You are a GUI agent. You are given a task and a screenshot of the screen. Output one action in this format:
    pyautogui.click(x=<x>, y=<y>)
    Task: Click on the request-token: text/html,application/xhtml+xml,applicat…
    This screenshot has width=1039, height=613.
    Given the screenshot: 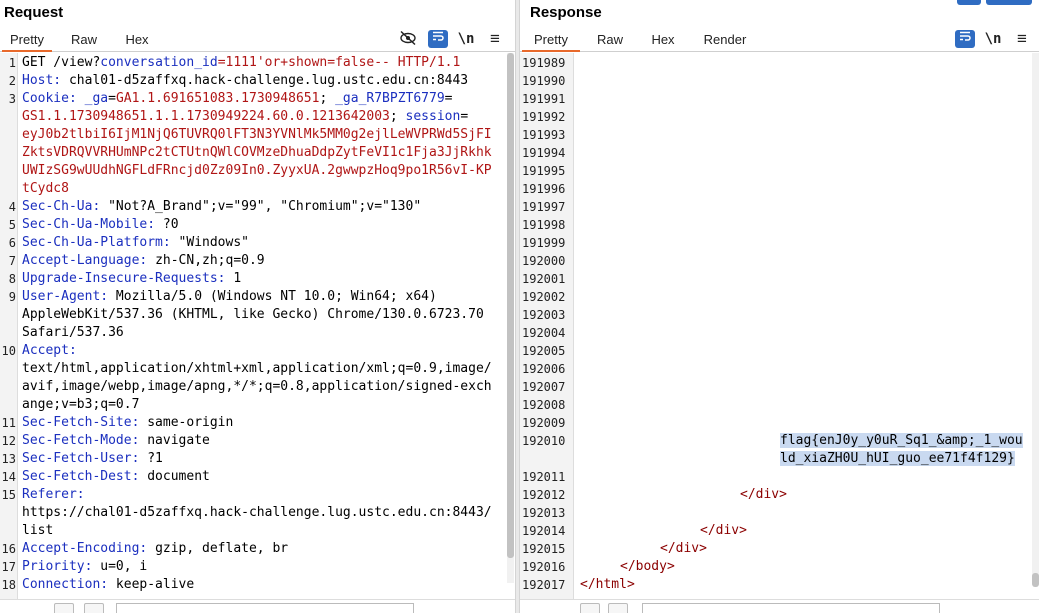 What is the action you would take?
    pyautogui.click(x=257, y=368)
    